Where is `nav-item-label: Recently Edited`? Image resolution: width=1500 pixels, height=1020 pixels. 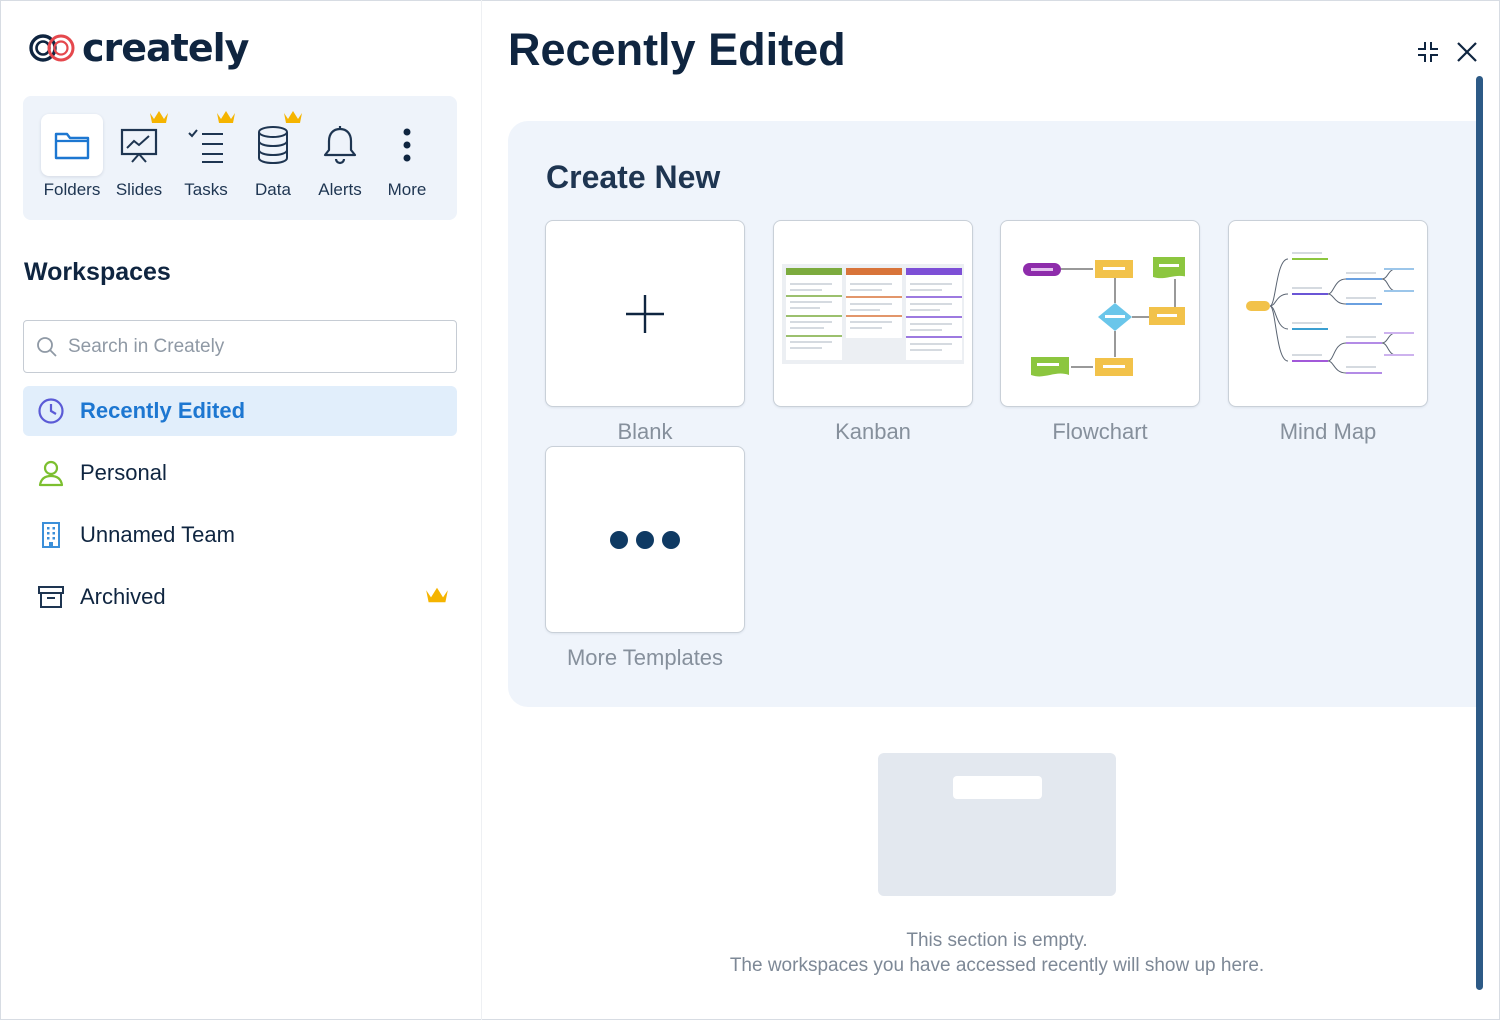 nav-item-label: Recently Edited is located at coordinates (163, 410).